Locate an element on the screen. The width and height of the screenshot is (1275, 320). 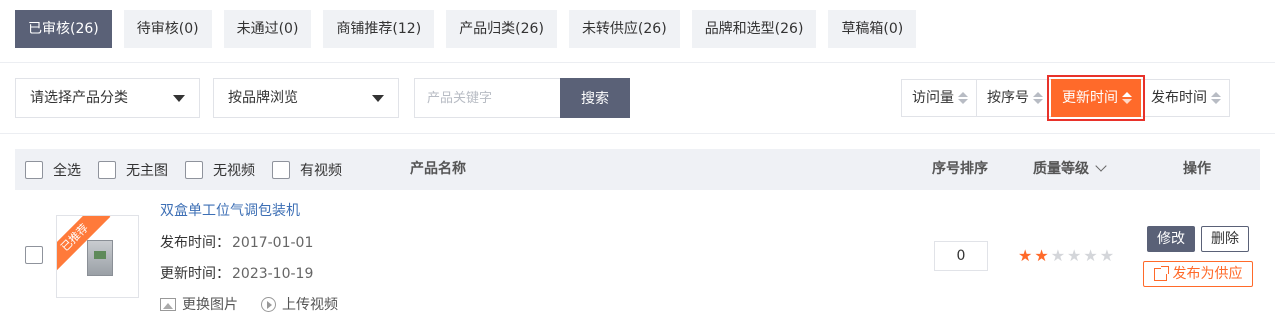
sort-by-update-time: 更新时间 is located at coordinates (1096, 98).